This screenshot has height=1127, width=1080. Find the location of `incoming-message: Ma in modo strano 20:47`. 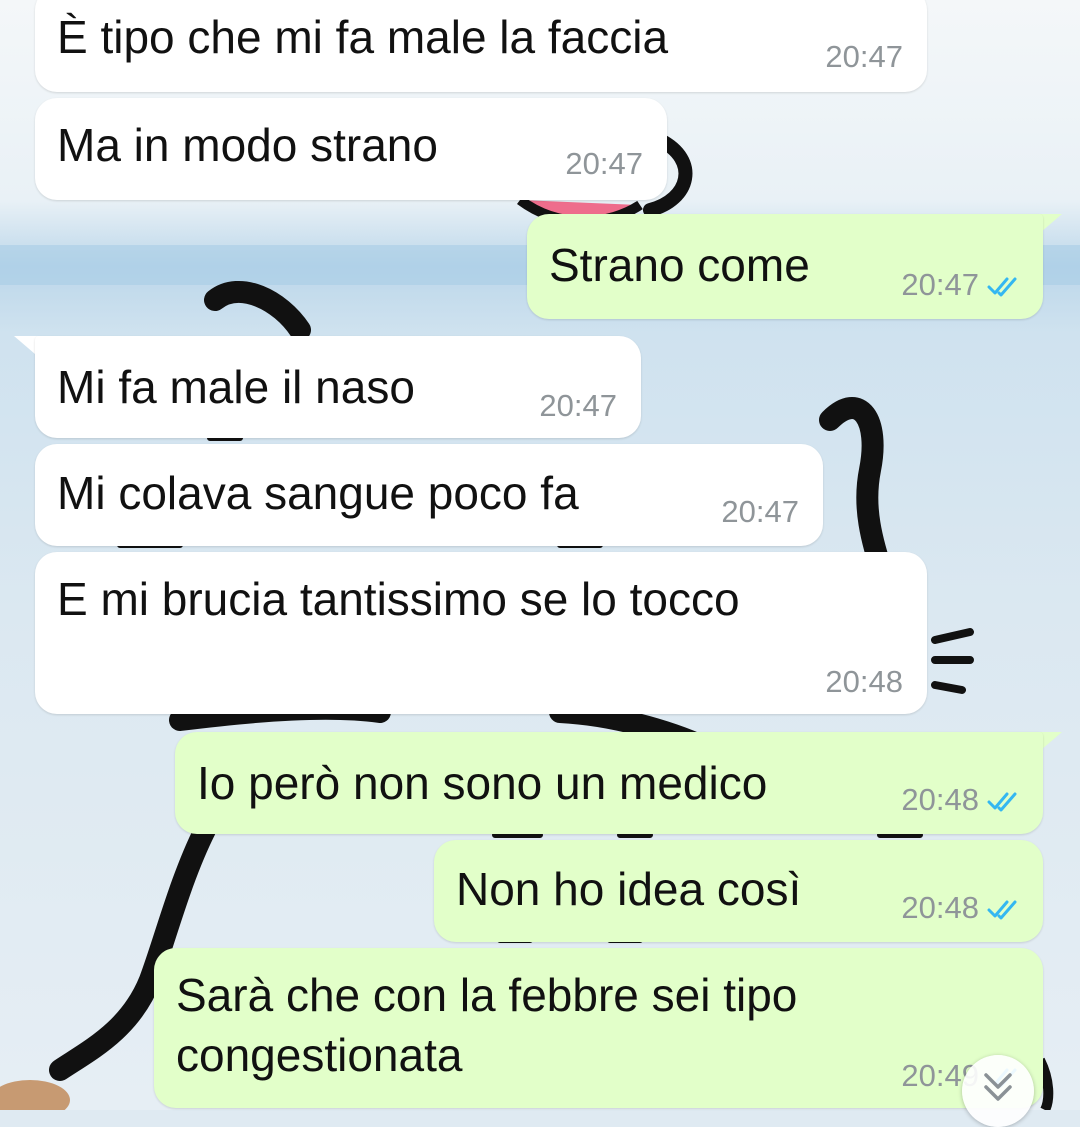

incoming-message: Ma in modo strano 20:47 is located at coordinates (351, 149).